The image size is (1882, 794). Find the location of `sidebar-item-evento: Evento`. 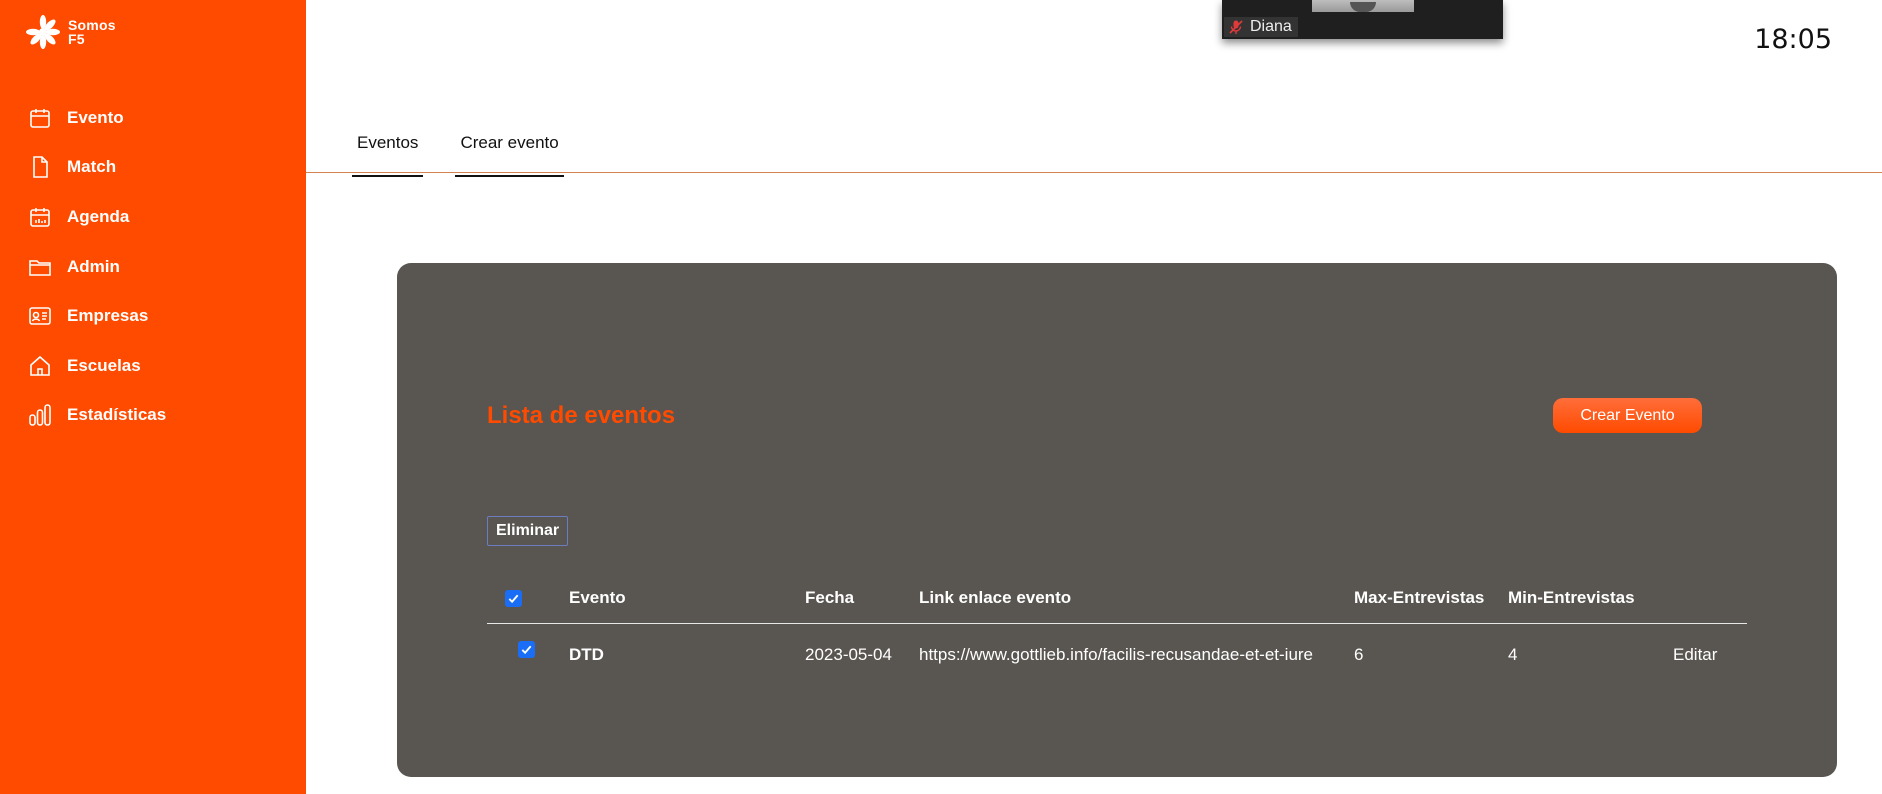

sidebar-item-evento: Evento is located at coordinates (153, 118).